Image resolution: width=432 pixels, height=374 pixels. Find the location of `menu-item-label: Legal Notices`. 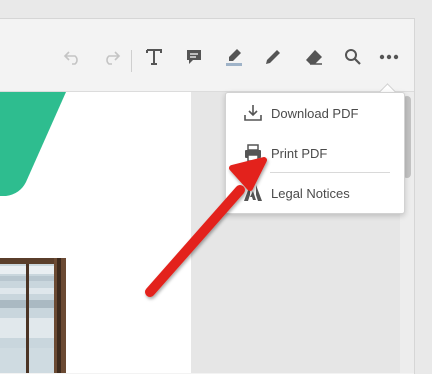

menu-item-label: Legal Notices is located at coordinates (310, 193).